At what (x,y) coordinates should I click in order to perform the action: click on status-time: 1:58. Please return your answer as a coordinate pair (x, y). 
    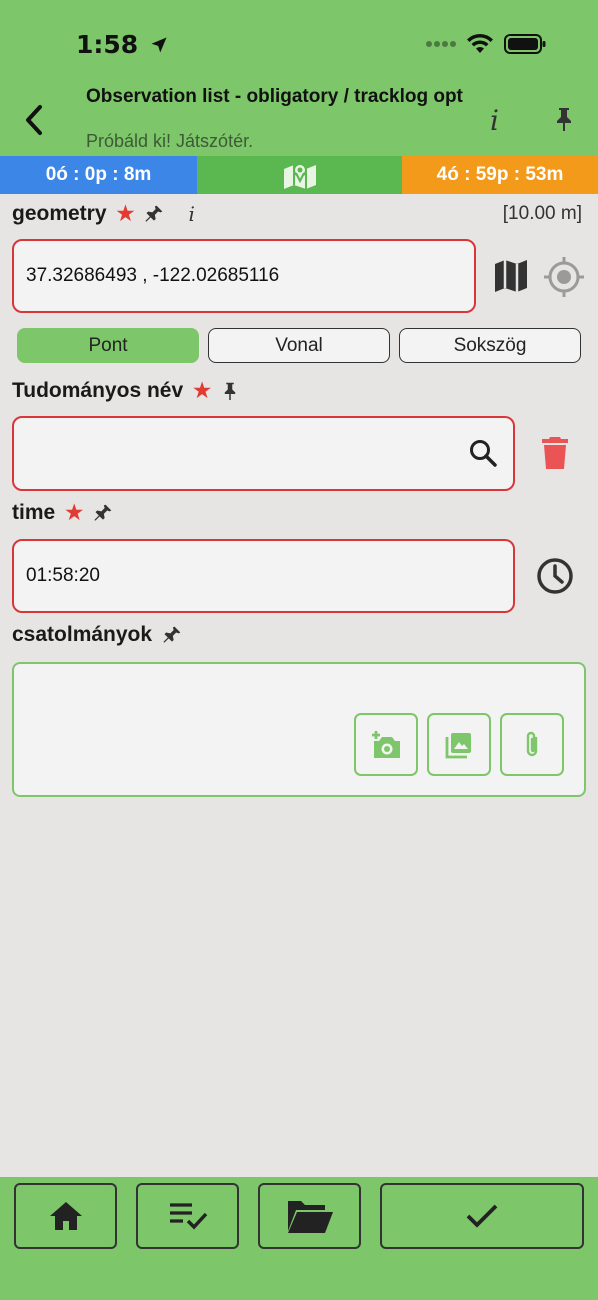
    Looking at the image, I should click on (122, 44).